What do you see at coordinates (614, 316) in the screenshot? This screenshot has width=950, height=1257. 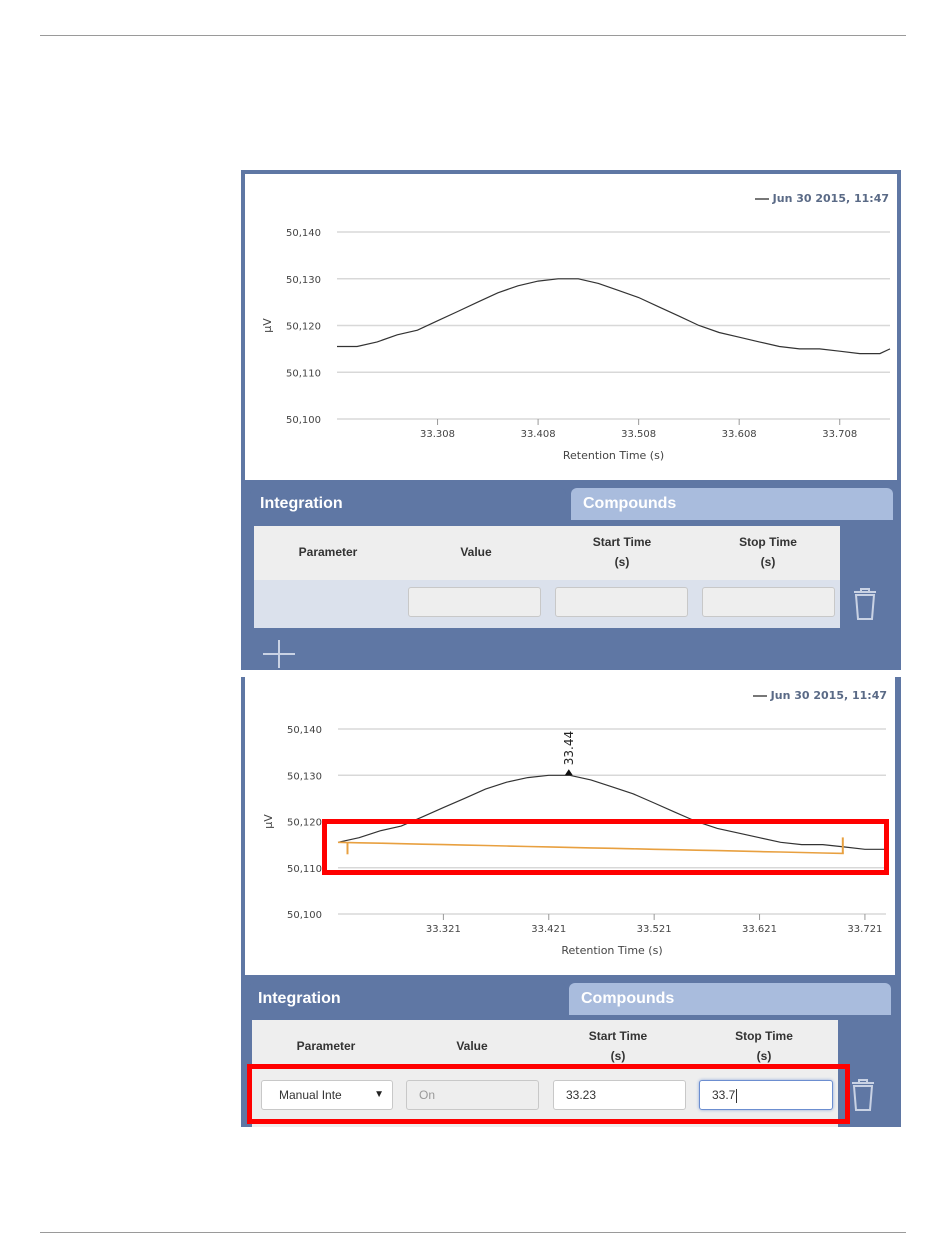 I see `signal-line` at bounding box center [614, 316].